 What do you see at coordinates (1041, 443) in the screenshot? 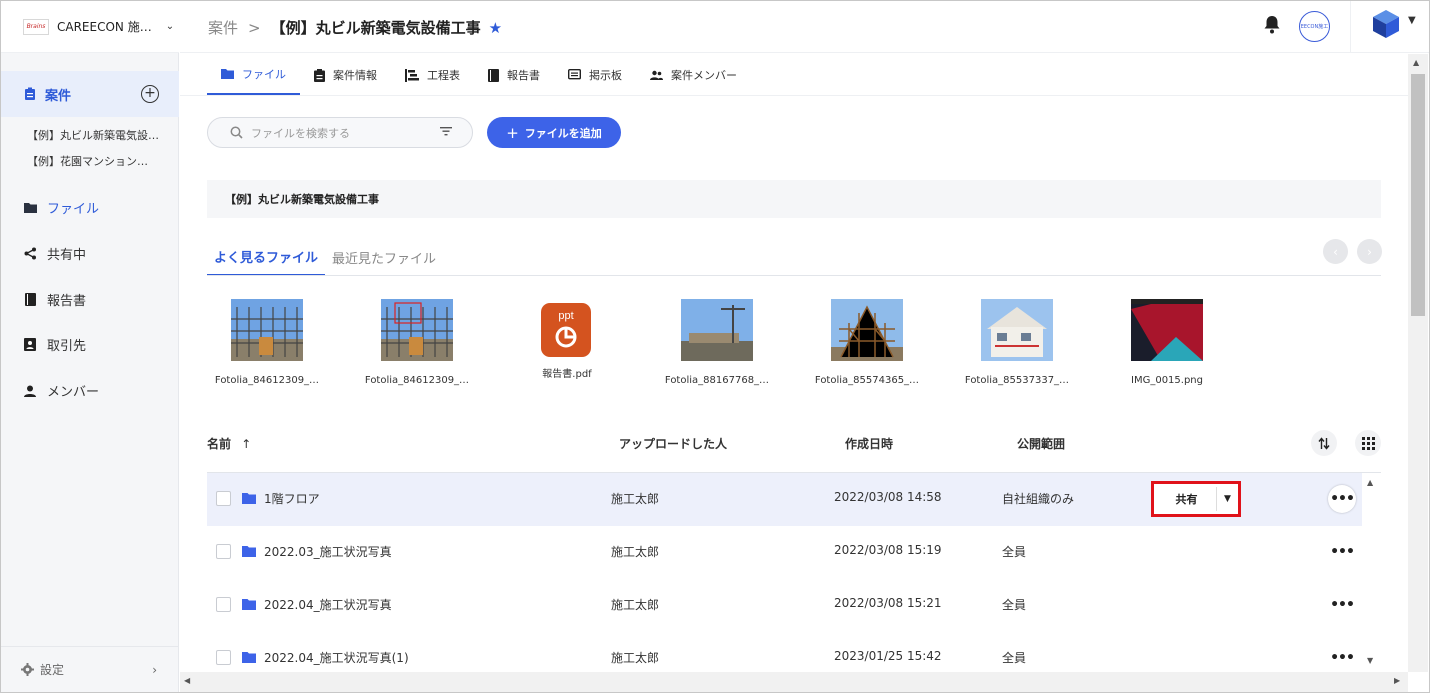
I see `column-header-scope: 公開範囲` at bounding box center [1041, 443].